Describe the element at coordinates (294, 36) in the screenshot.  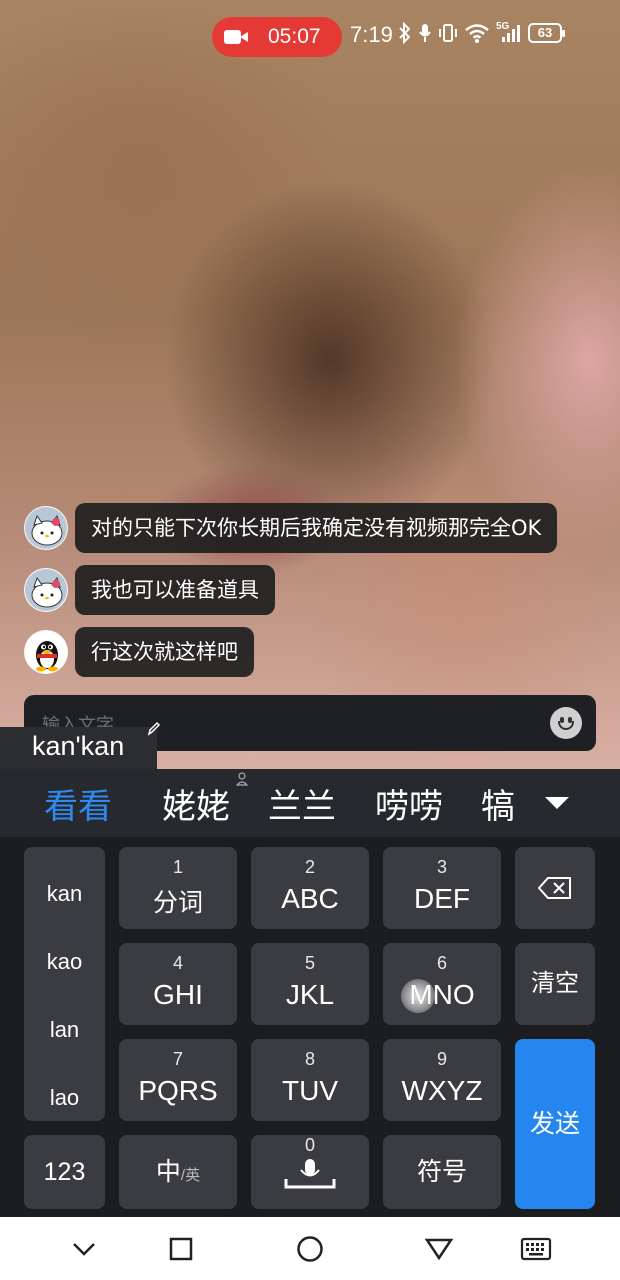
I see `recording-time: 05:07` at that location.